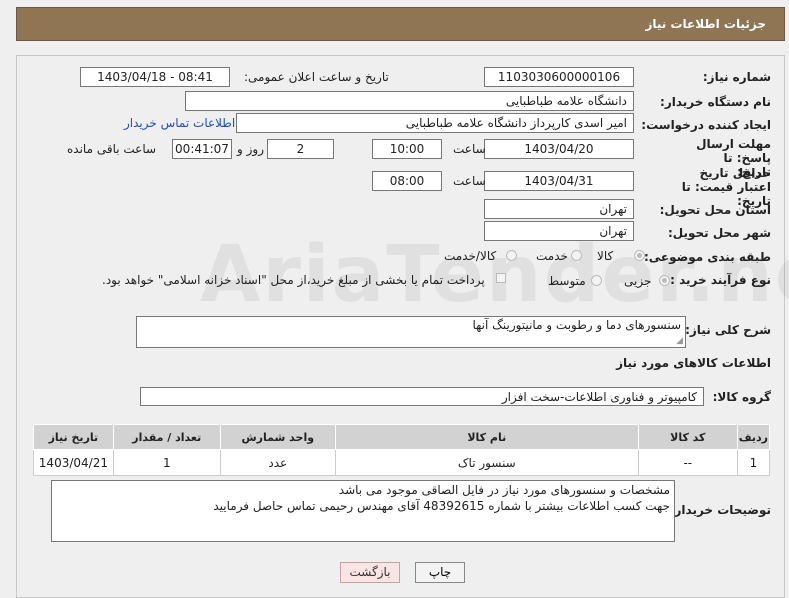 The height and width of the screenshot is (598, 789). Describe the element at coordinates (407, 149) in the screenshot. I see `reply-time-field: 10:00` at that location.